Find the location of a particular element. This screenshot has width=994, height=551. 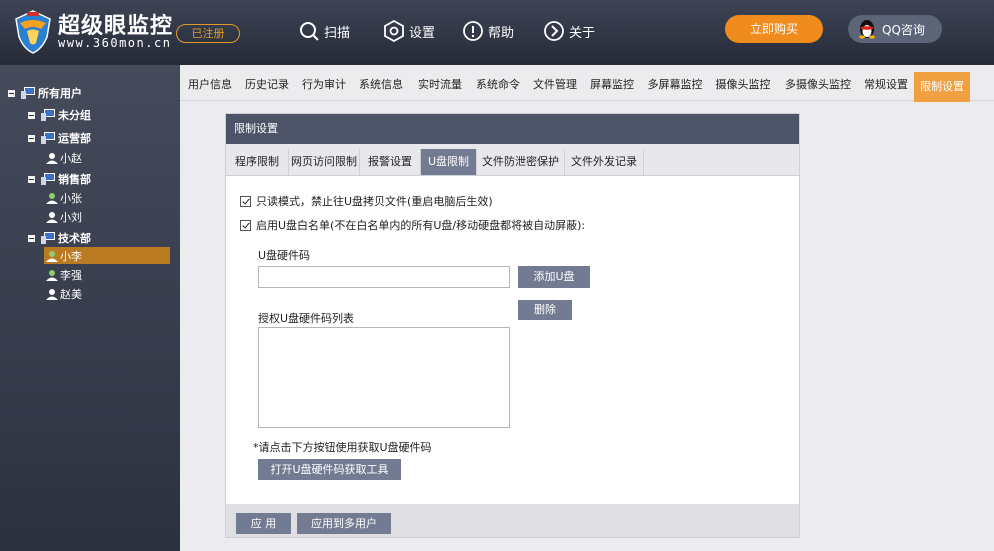

tab-system-info: 系统信息 is located at coordinates (381, 85).